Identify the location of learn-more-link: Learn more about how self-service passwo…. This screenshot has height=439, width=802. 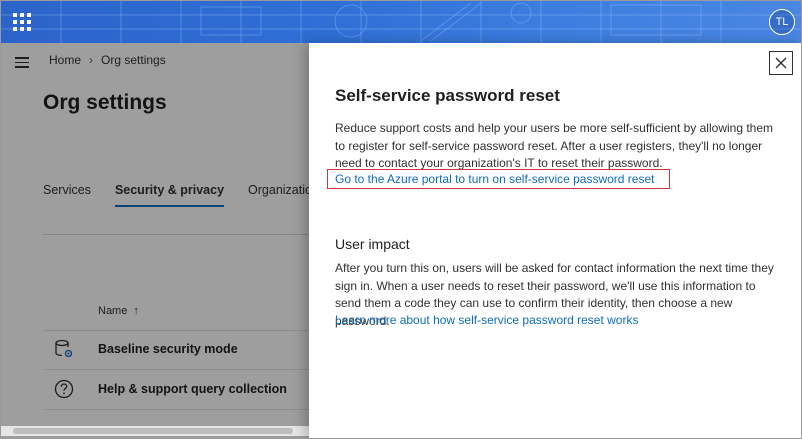
(486, 320).